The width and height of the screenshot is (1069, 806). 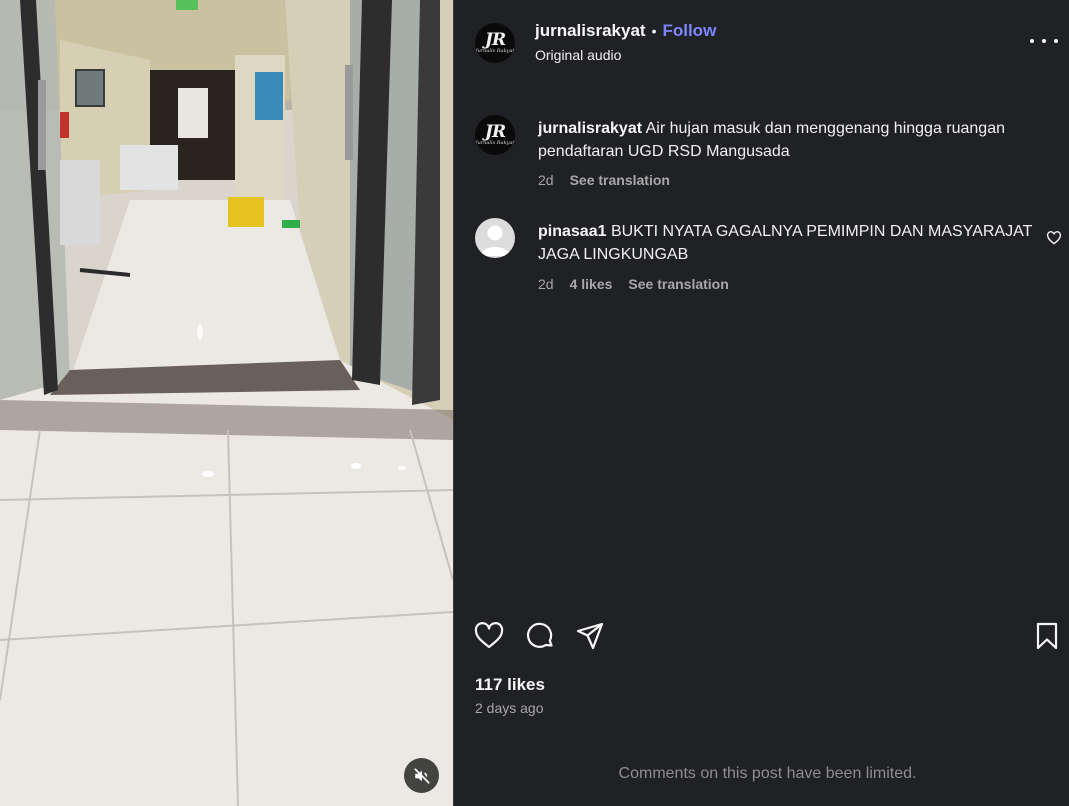 What do you see at coordinates (590, 636) in the screenshot?
I see `paper-plane-icon` at bounding box center [590, 636].